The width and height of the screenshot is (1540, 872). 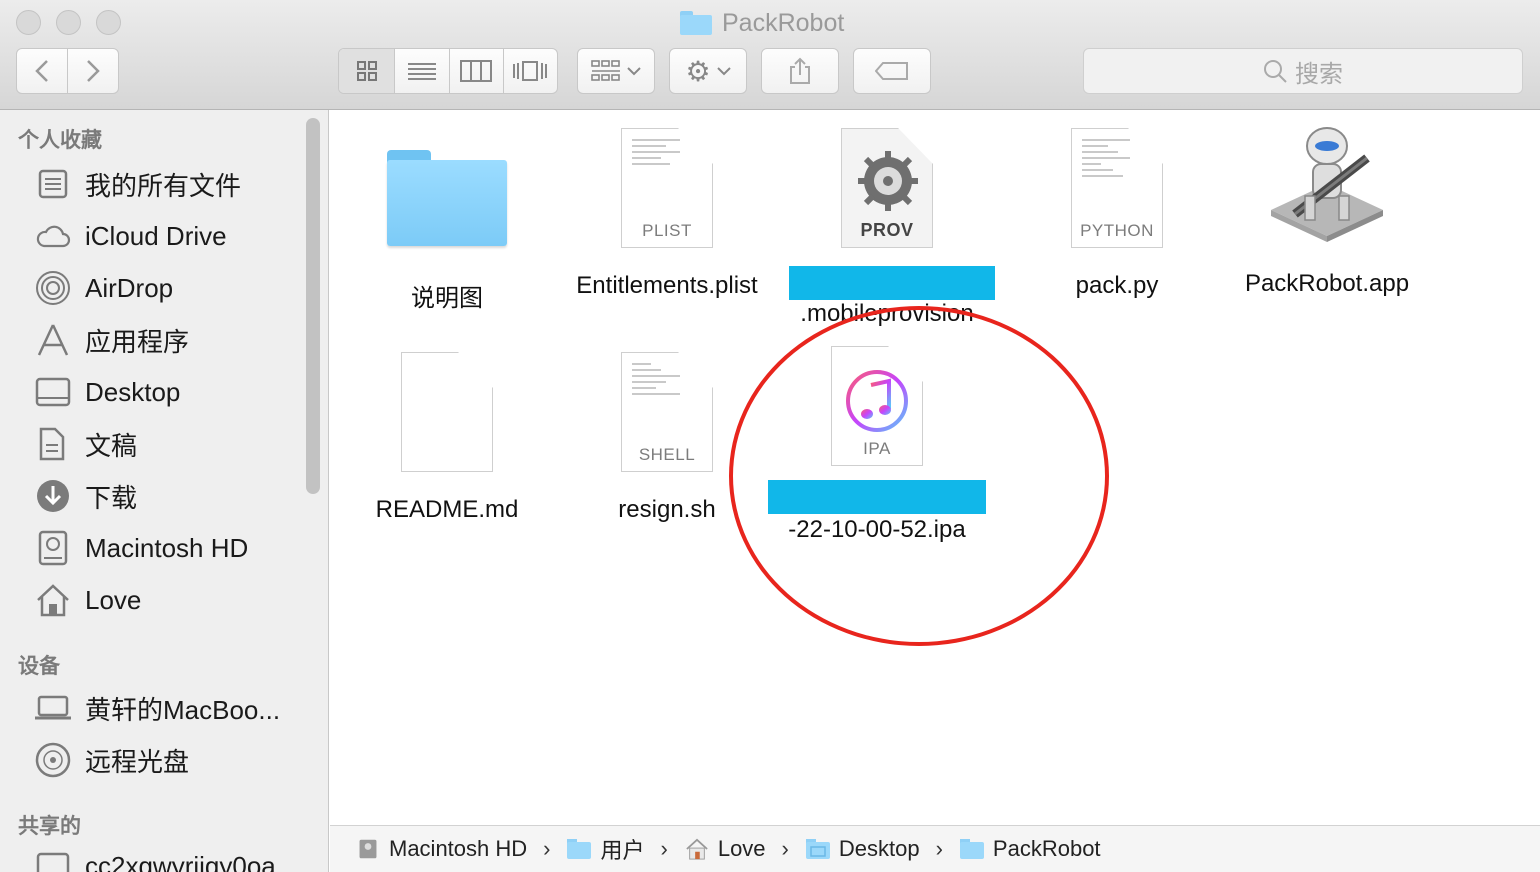 I want to click on laptop-icon, so click(x=53, y=708).